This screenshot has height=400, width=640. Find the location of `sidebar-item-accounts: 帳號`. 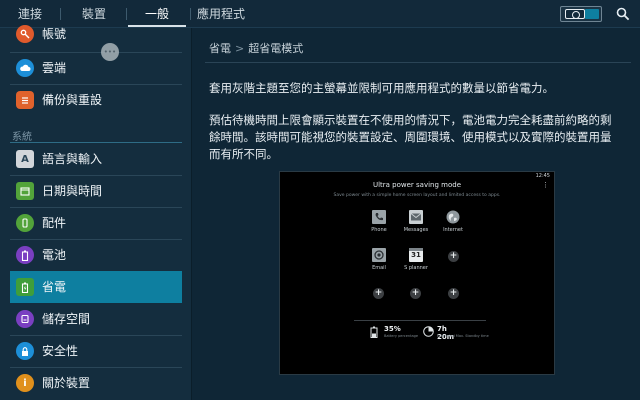

sidebar-item-accounts: 帳號 is located at coordinates (96, 34).